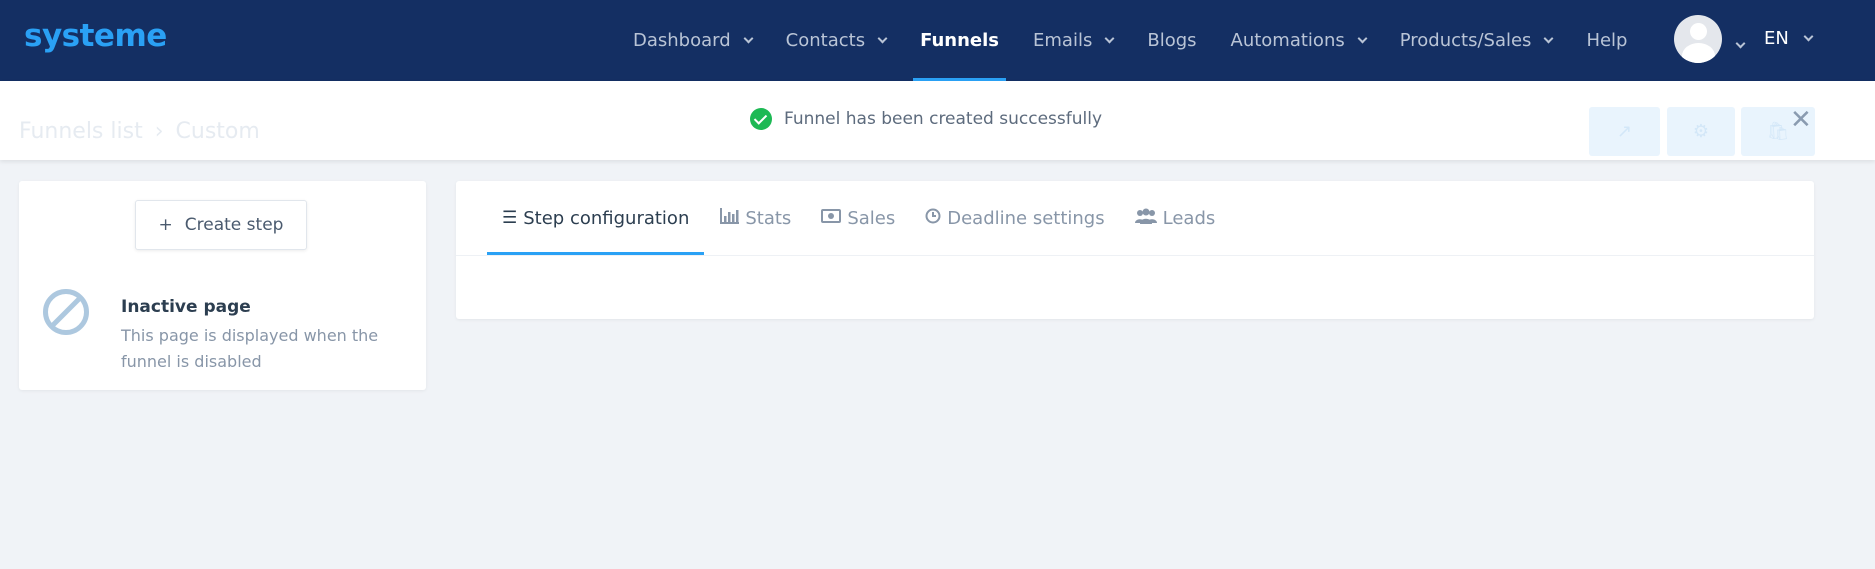  I want to click on tab-label: Step configuration, so click(606, 218).